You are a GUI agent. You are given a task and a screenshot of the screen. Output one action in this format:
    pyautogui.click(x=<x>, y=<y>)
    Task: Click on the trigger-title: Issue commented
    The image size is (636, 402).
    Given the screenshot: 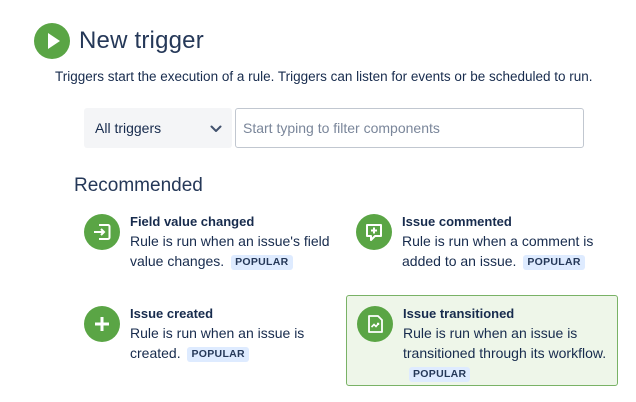 What is the action you would take?
    pyautogui.click(x=457, y=221)
    